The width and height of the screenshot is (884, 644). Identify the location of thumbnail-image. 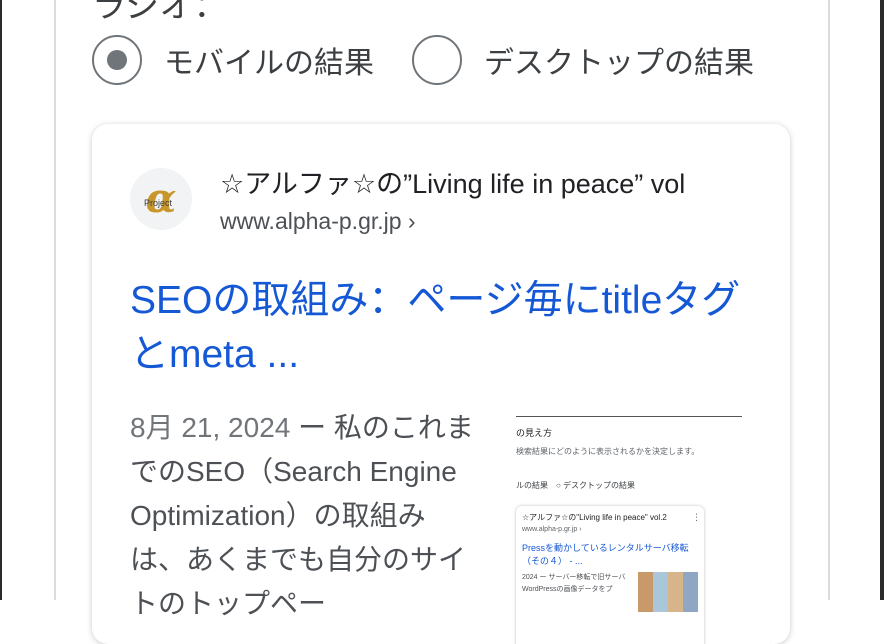
(668, 592).